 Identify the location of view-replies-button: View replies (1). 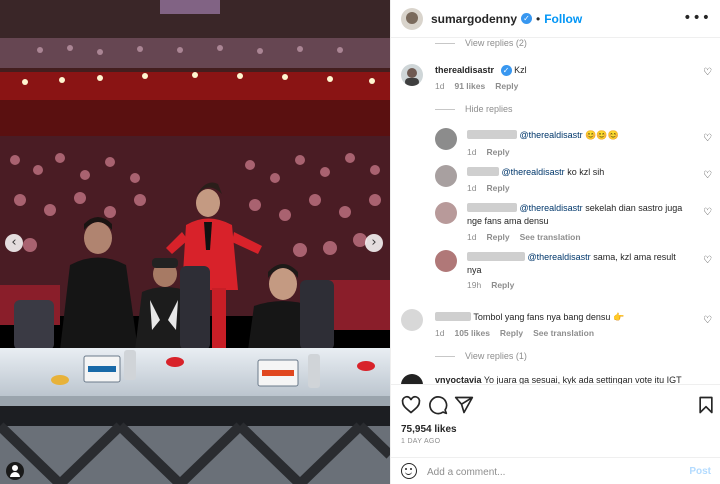
(481, 356).